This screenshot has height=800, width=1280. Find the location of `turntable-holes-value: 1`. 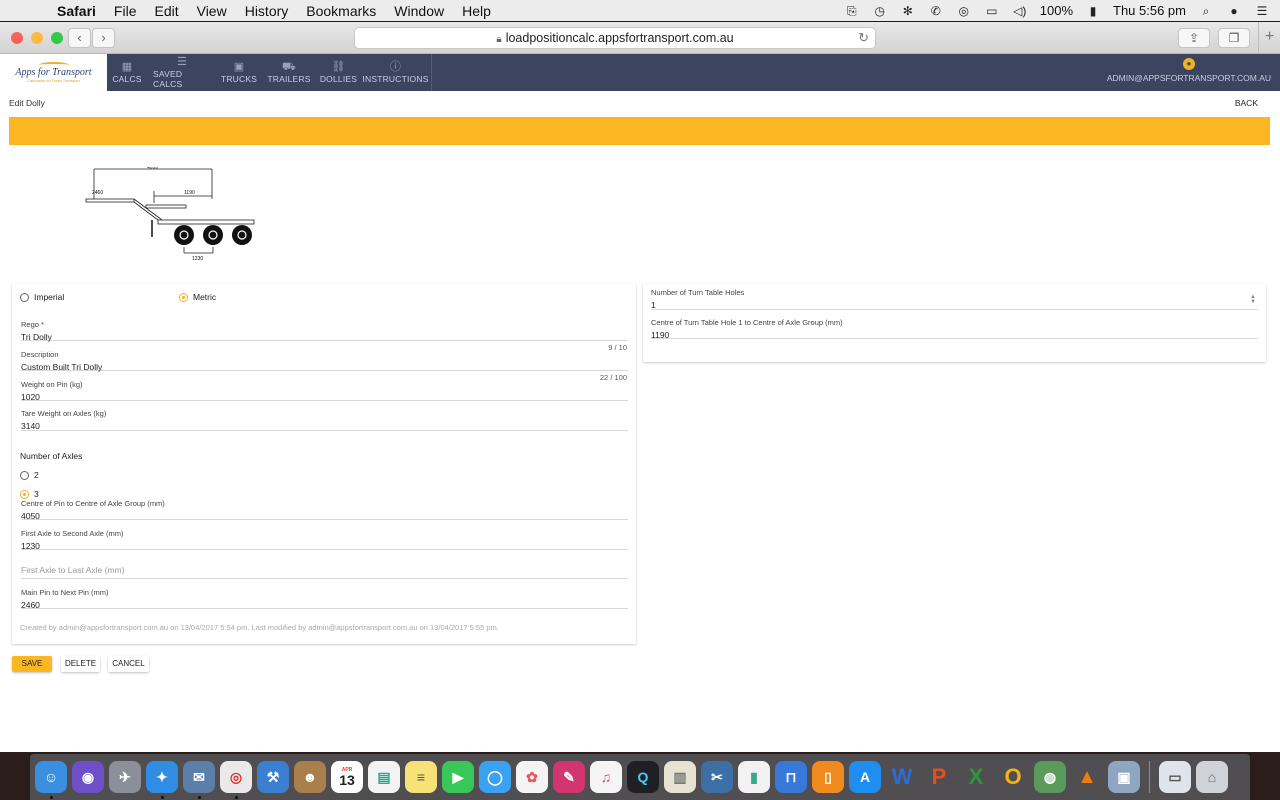

turntable-holes-value: 1 is located at coordinates (954, 305).